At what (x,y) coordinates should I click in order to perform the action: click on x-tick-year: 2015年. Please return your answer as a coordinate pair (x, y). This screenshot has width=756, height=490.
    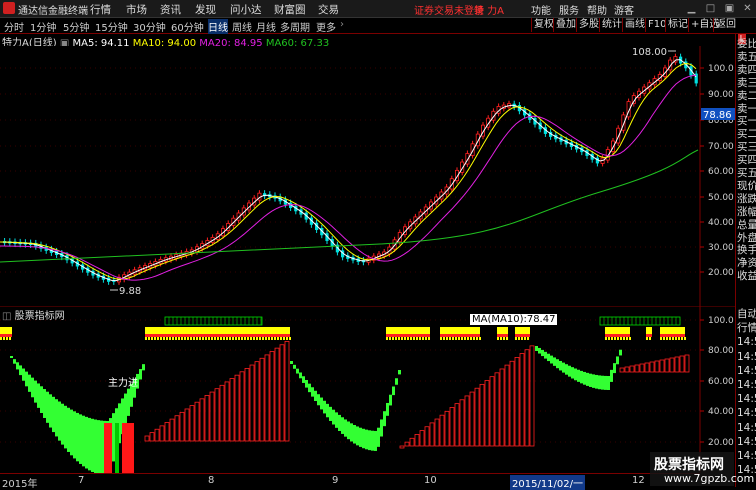
    Looking at the image, I should click on (20, 484).